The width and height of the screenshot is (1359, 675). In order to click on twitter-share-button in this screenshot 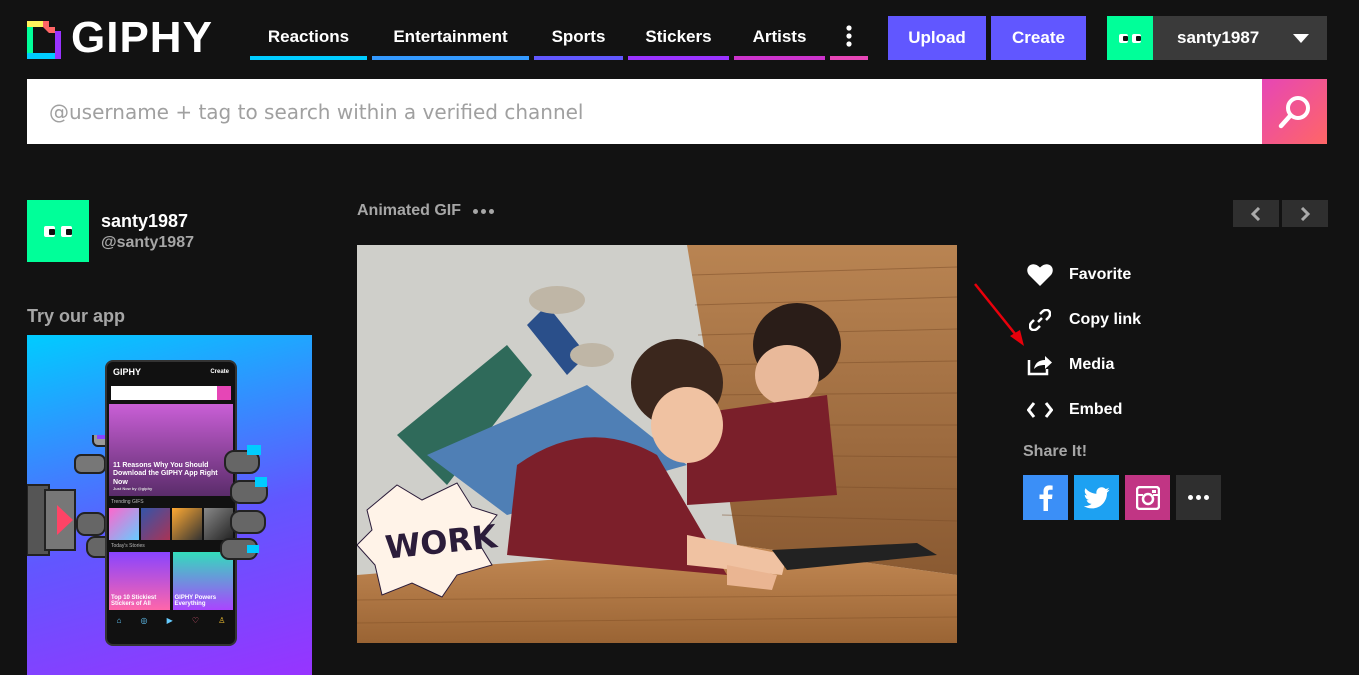, I will do `click(1096, 497)`.